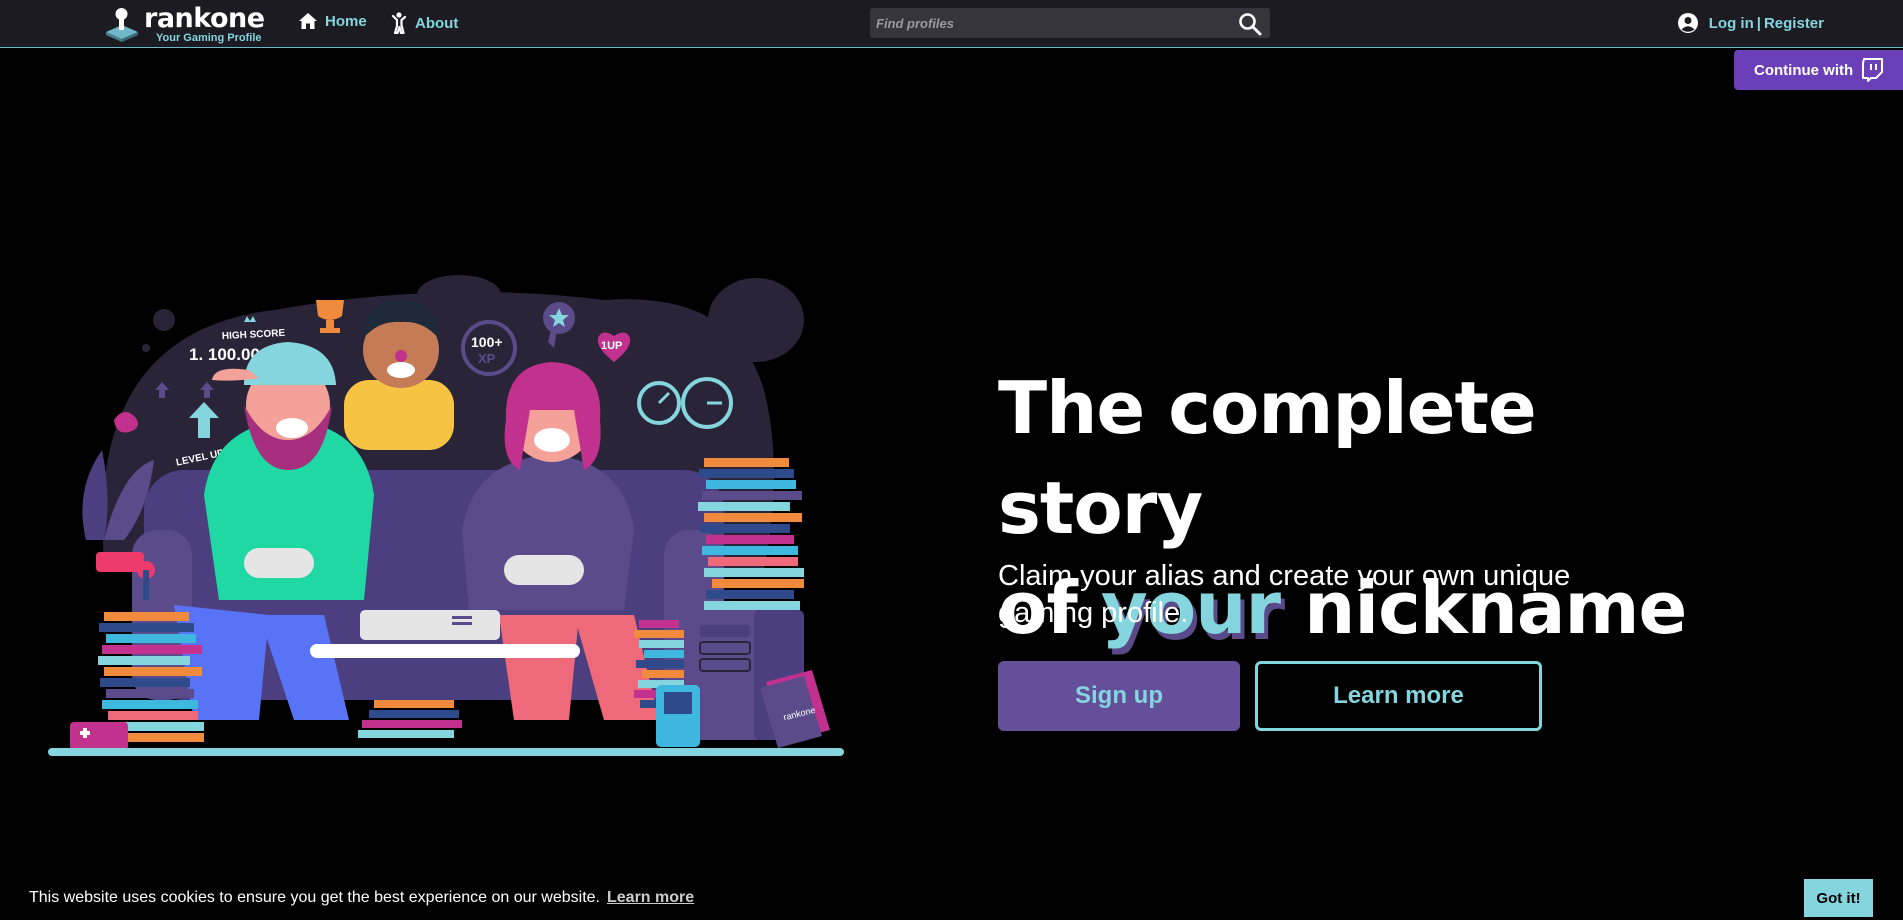 This screenshot has width=1903, height=920. I want to click on search-input, so click(1070, 23).